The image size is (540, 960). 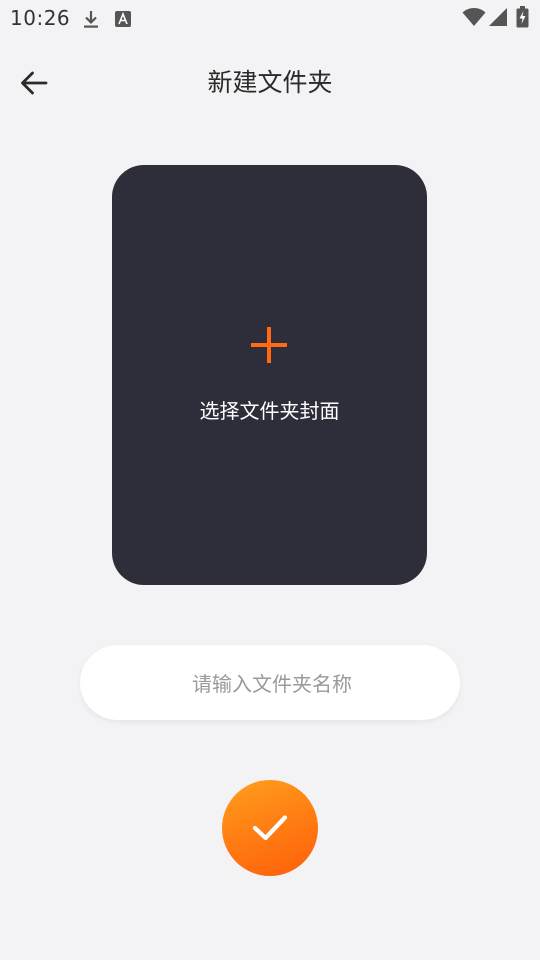 I want to click on confirm-button, so click(x=270, y=828).